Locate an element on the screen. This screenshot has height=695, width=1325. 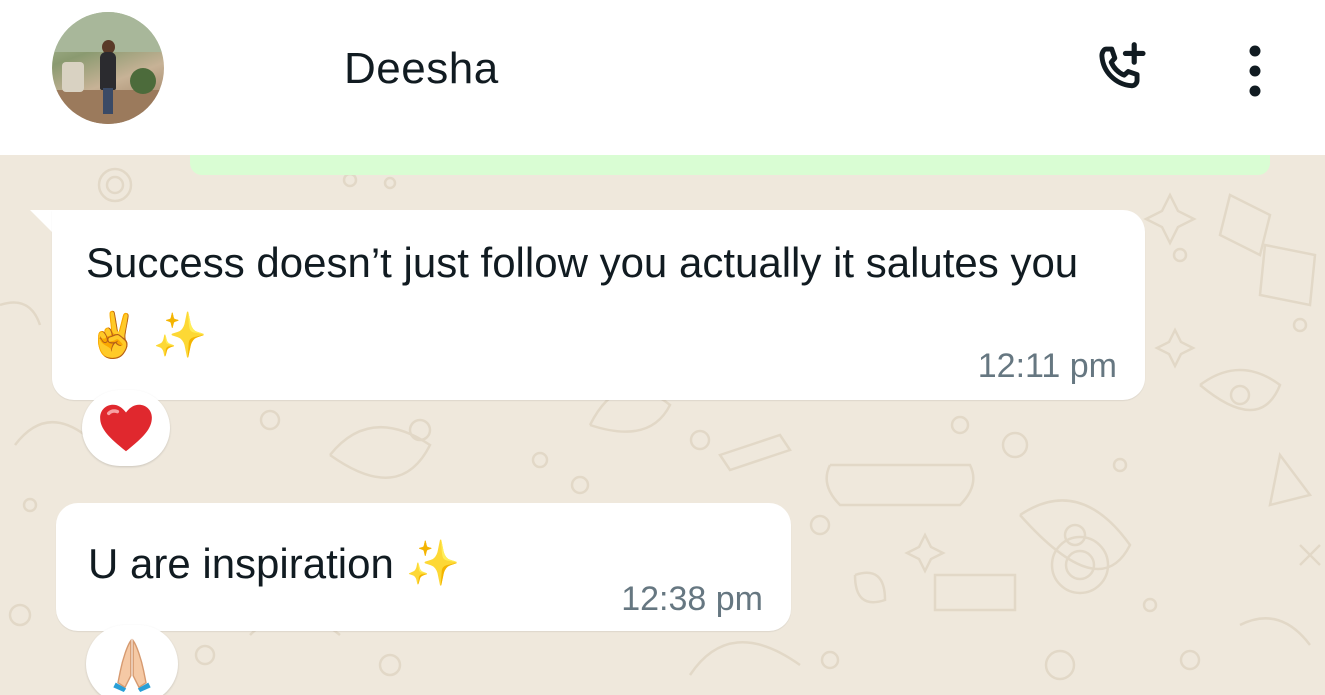
add-call-icon is located at coordinates (1122, 65).